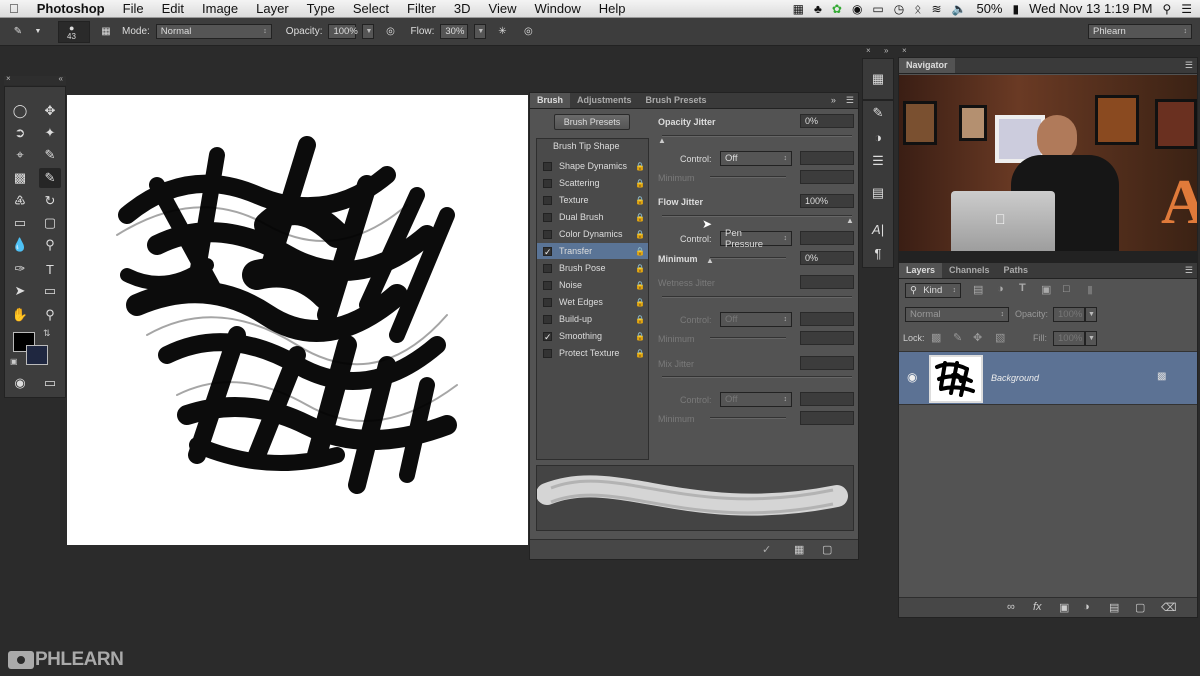  What do you see at coordinates (133, 8) in the screenshot?
I see `menu-file: File` at bounding box center [133, 8].